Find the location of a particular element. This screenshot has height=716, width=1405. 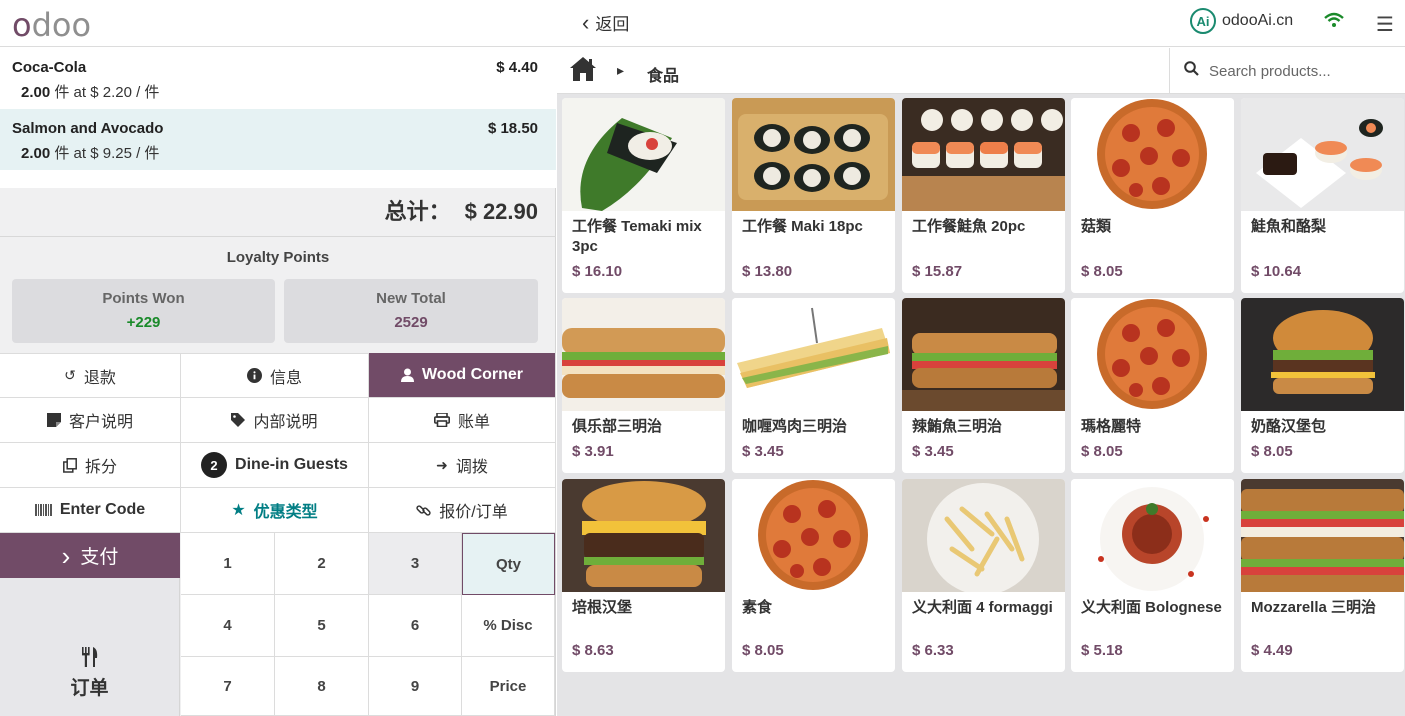

order-line-price: $ 4.40 is located at coordinates (517, 67).